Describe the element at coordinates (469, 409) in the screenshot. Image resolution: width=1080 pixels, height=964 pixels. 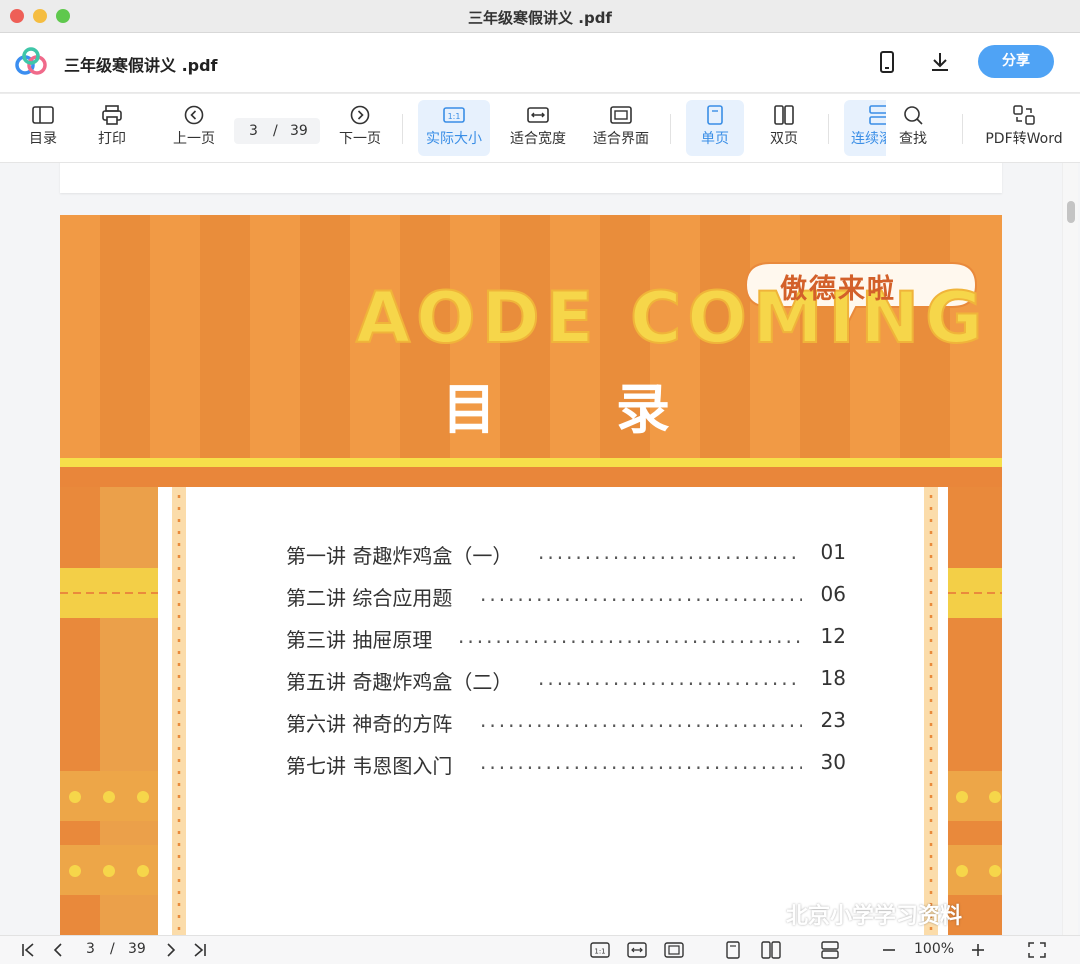
I see `toc-heading-left: 目` at that location.